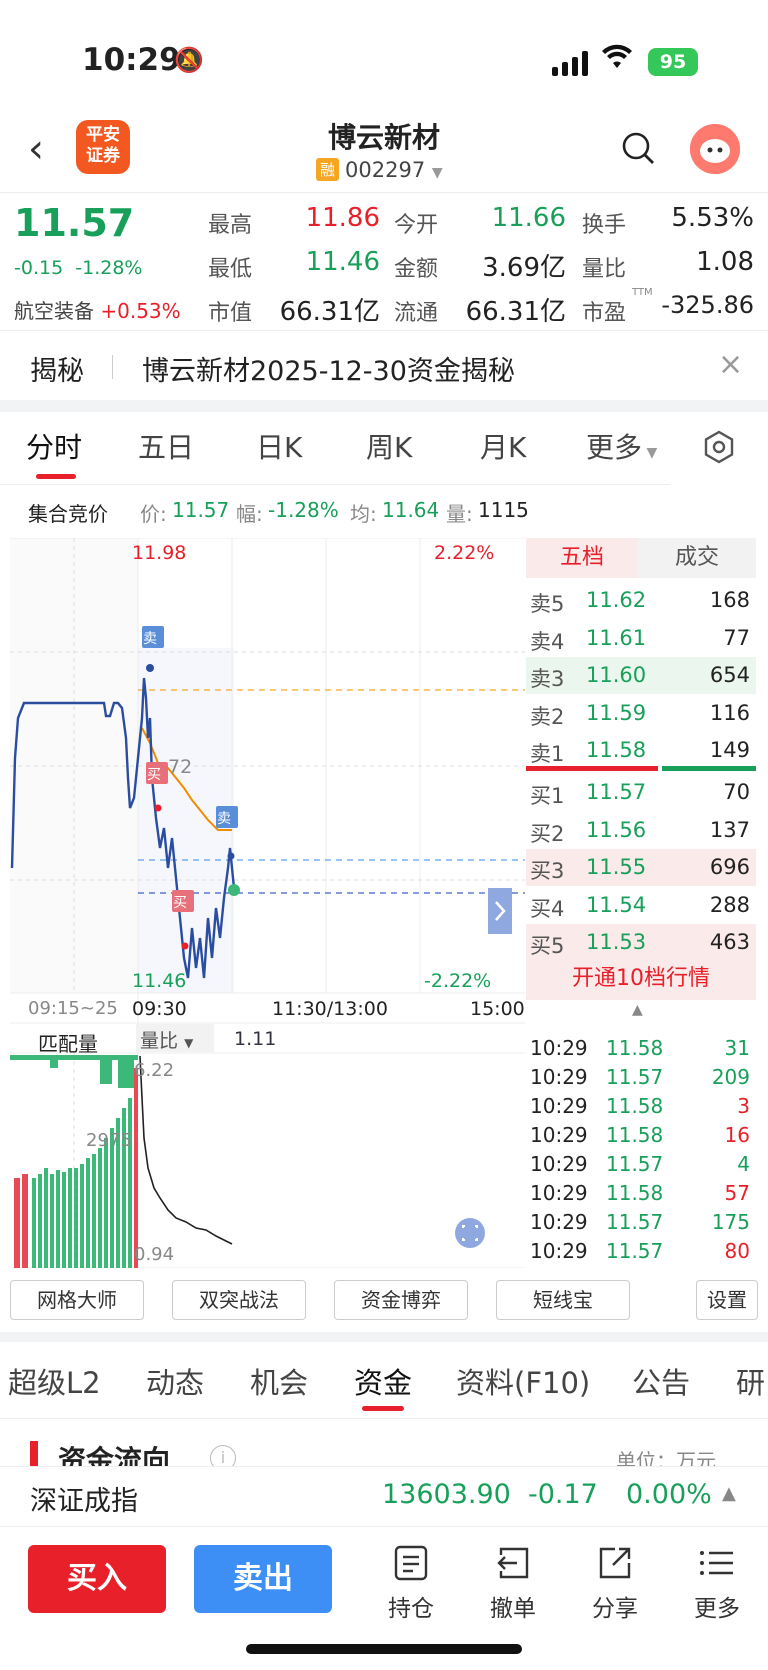 The image size is (768, 1670). Describe the element at coordinates (389, 446) in the screenshot. I see `tab-weekly-k: 周K` at that location.